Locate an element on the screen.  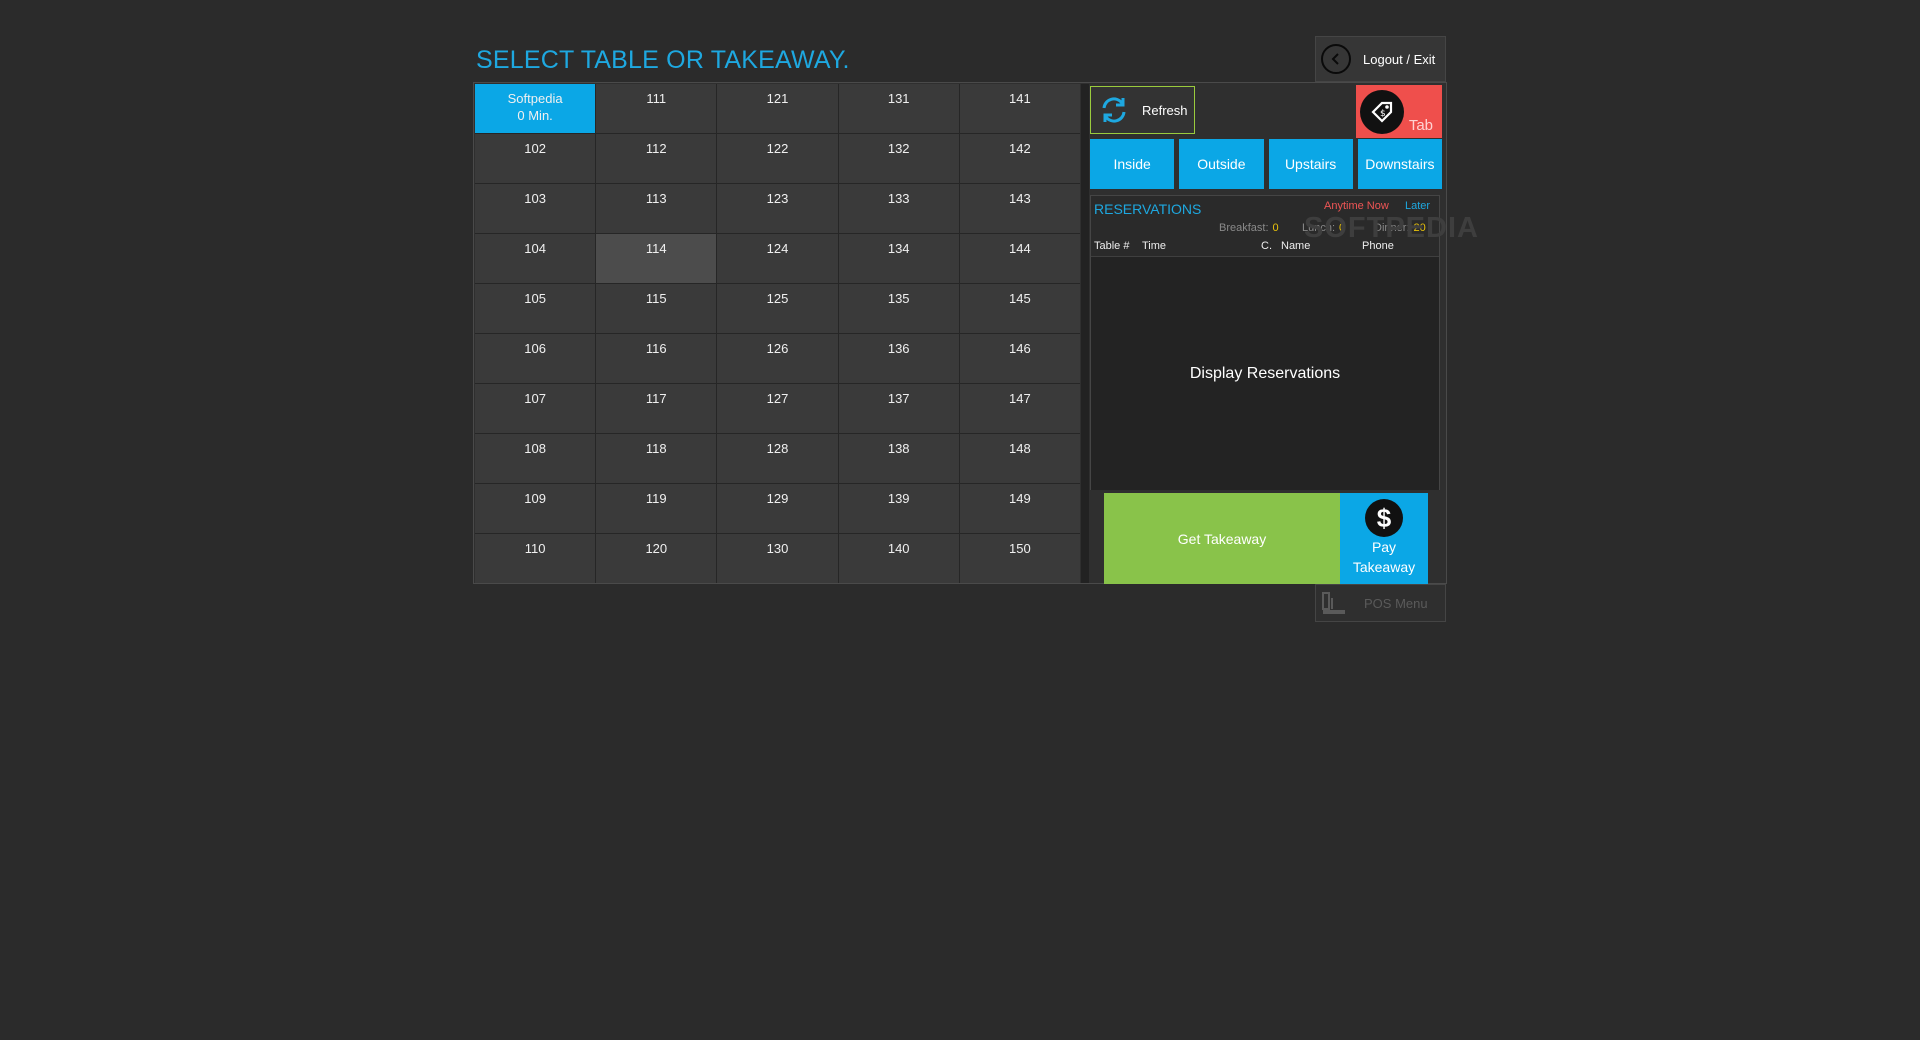
table-cell: 143 is located at coordinates (1019, 208).